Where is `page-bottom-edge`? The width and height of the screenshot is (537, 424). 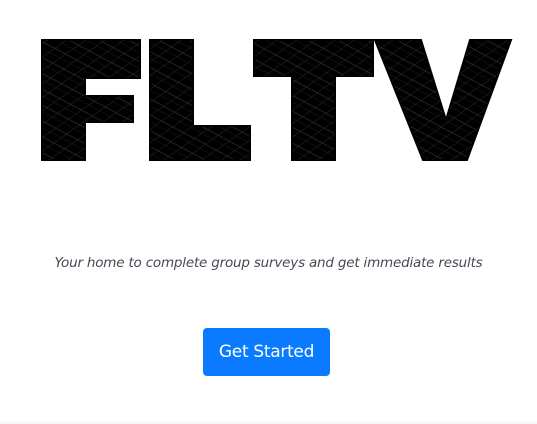 page-bottom-edge is located at coordinates (268, 422).